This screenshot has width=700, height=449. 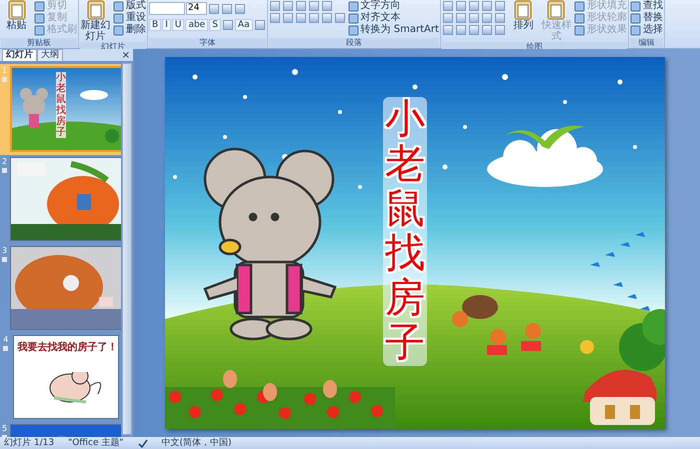 I want to click on ribbon-button: 对齐文本, so click(x=374, y=18).